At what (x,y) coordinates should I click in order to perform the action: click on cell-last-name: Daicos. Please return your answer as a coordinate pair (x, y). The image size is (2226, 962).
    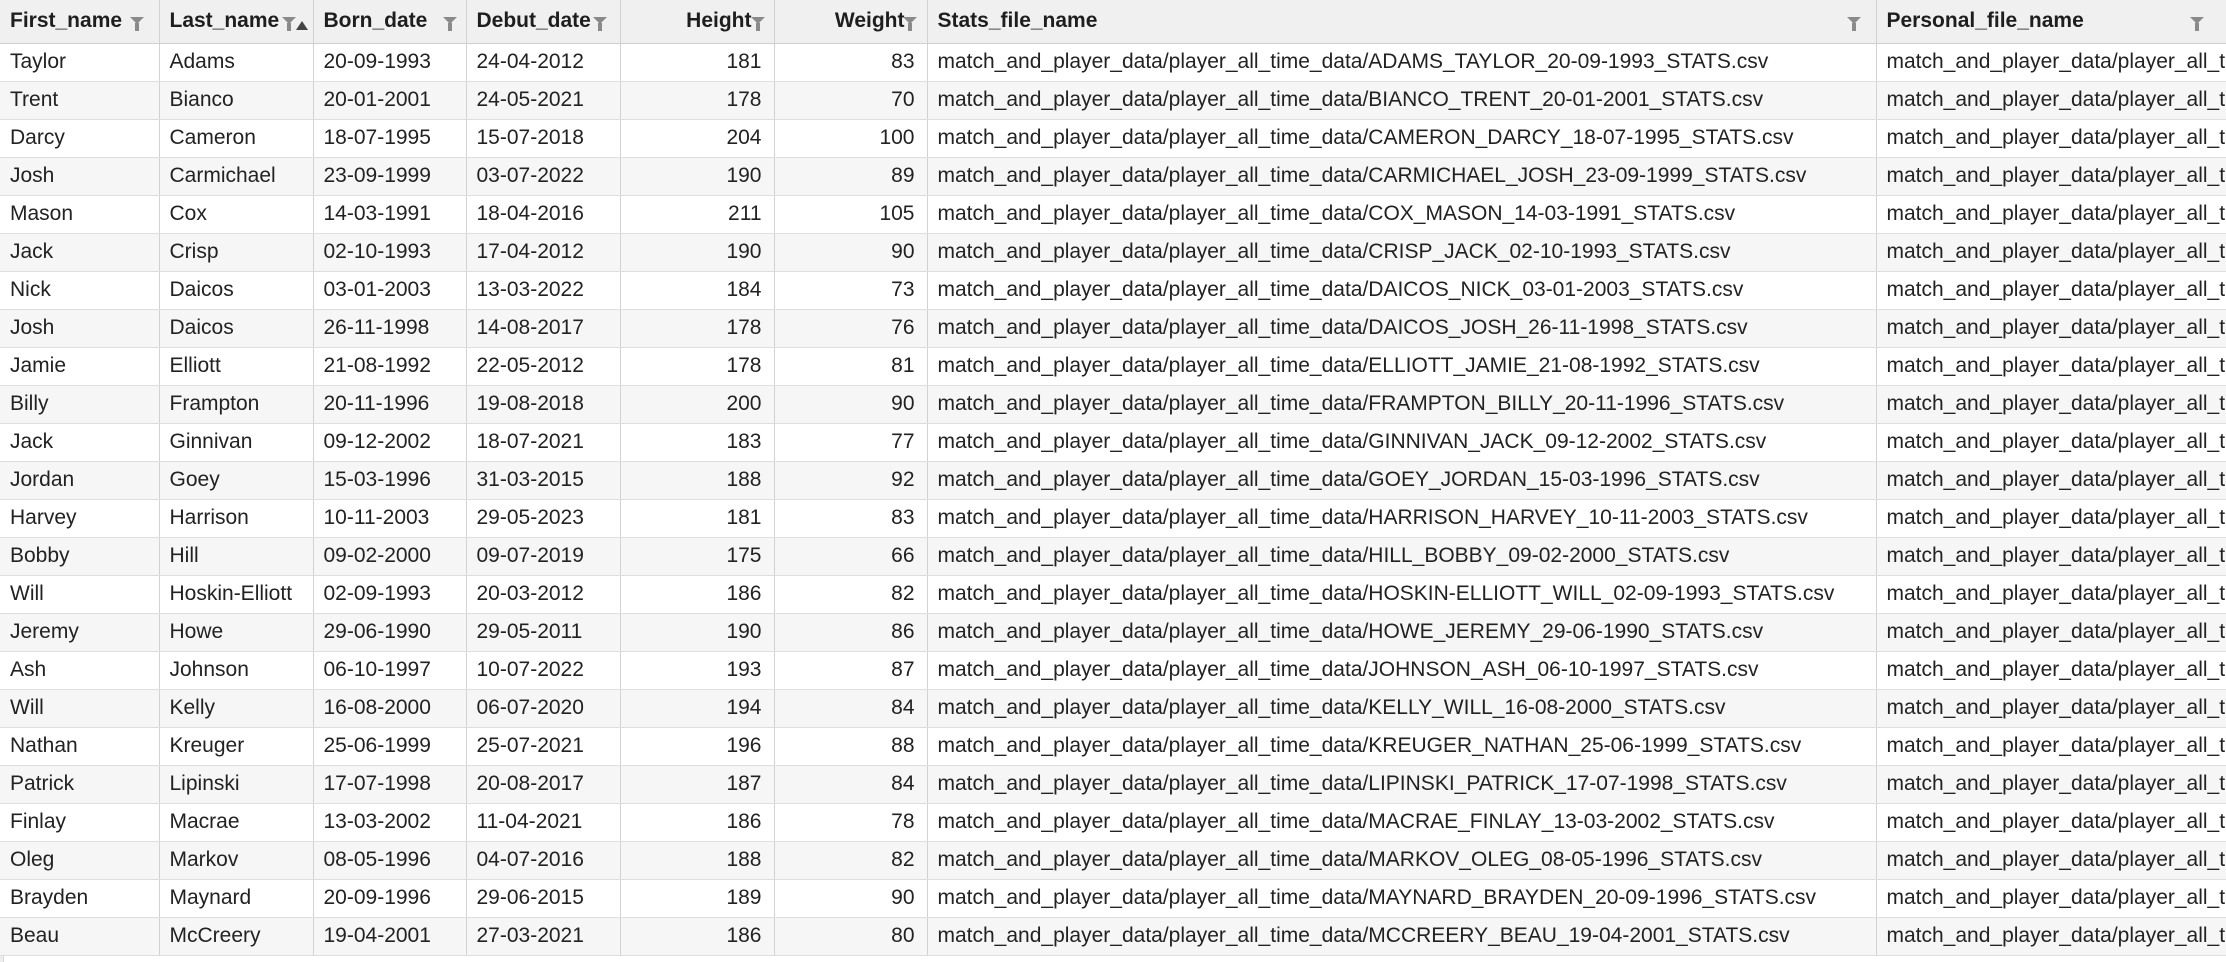
    Looking at the image, I should click on (236, 328).